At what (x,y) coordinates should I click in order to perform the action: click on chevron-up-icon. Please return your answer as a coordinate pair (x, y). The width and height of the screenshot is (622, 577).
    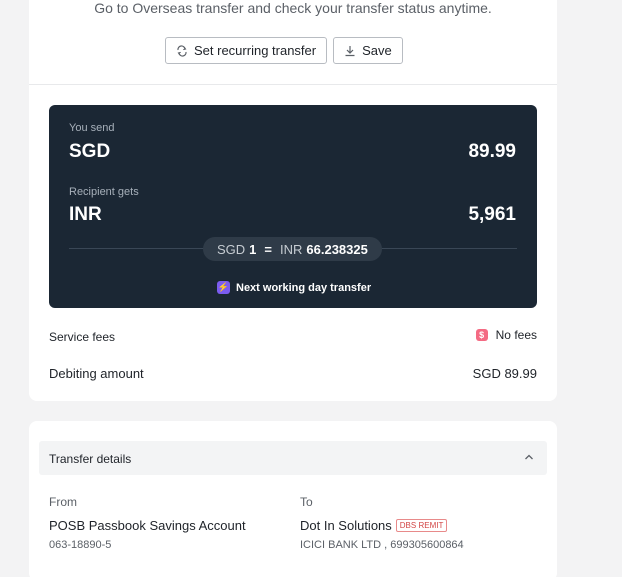
    Looking at the image, I should click on (529, 457).